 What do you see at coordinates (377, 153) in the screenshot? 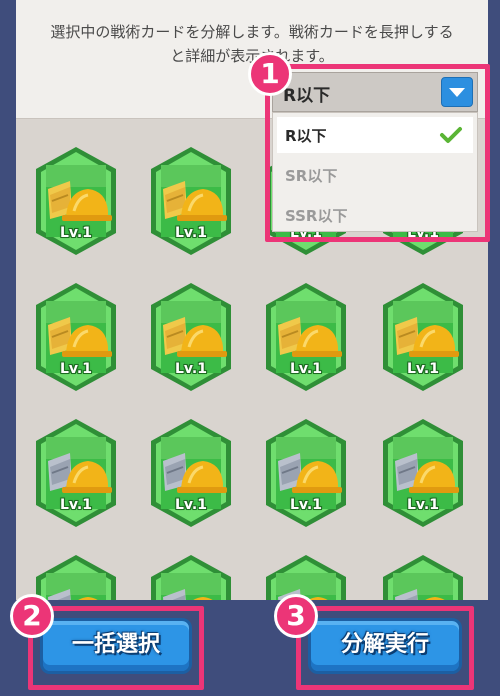
I see `highlight-frame-filter` at bounding box center [377, 153].